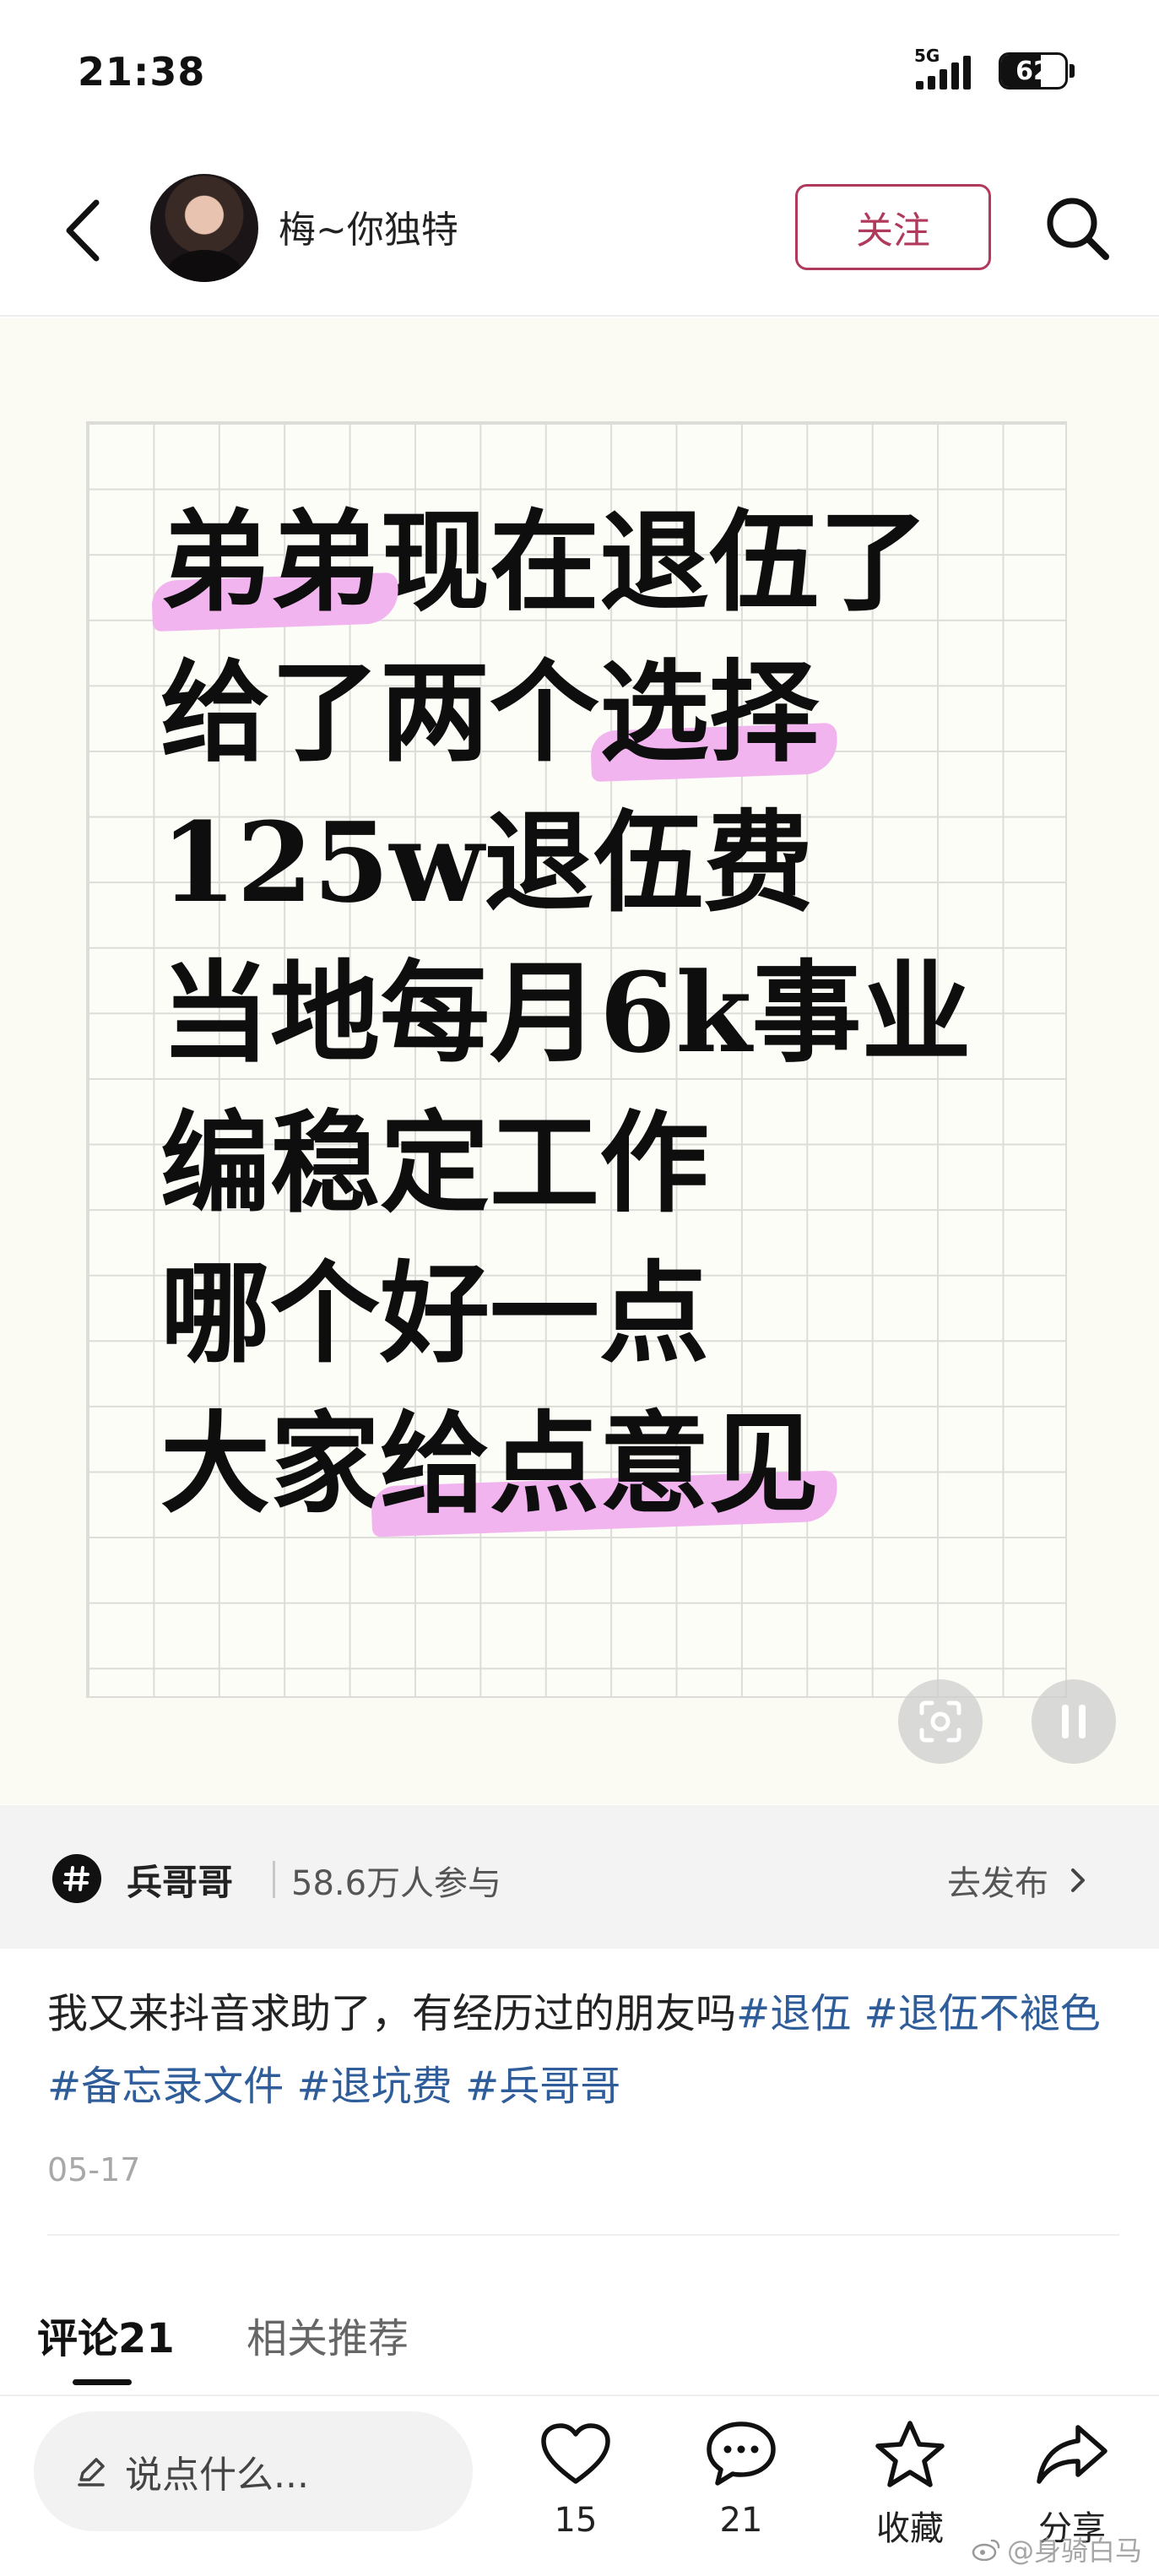 The height and width of the screenshot is (2576, 1159). I want to click on scan-icon, so click(940, 1722).